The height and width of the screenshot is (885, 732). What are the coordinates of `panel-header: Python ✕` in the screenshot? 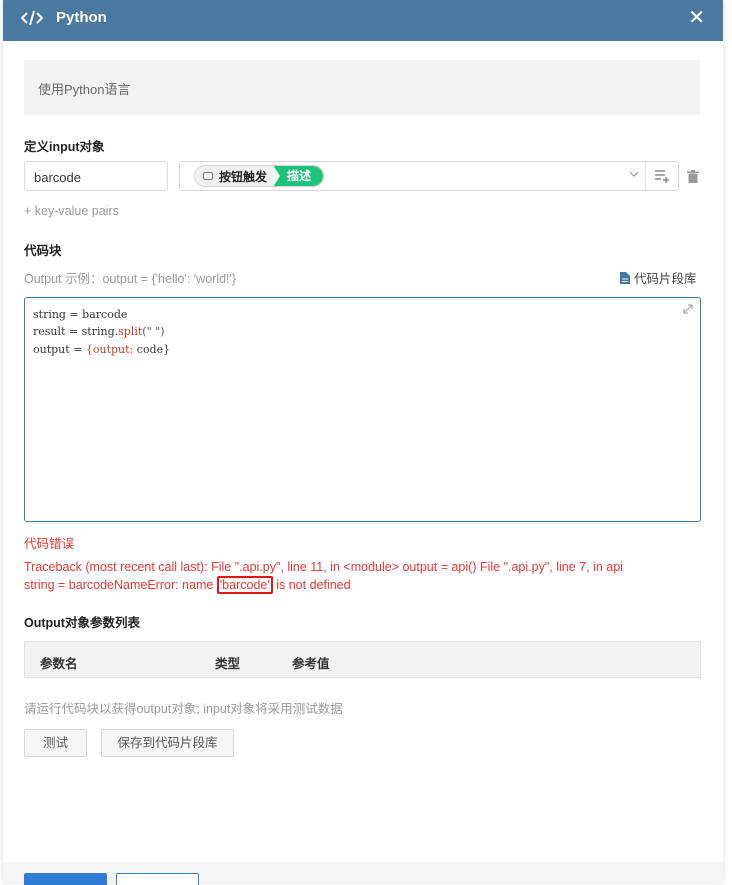 It's located at (363, 20).